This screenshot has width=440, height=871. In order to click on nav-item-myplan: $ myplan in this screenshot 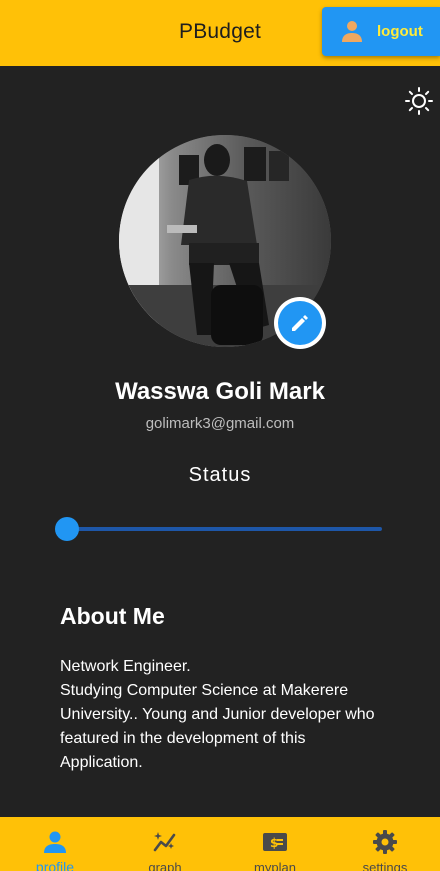, I will do `click(275, 844)`.